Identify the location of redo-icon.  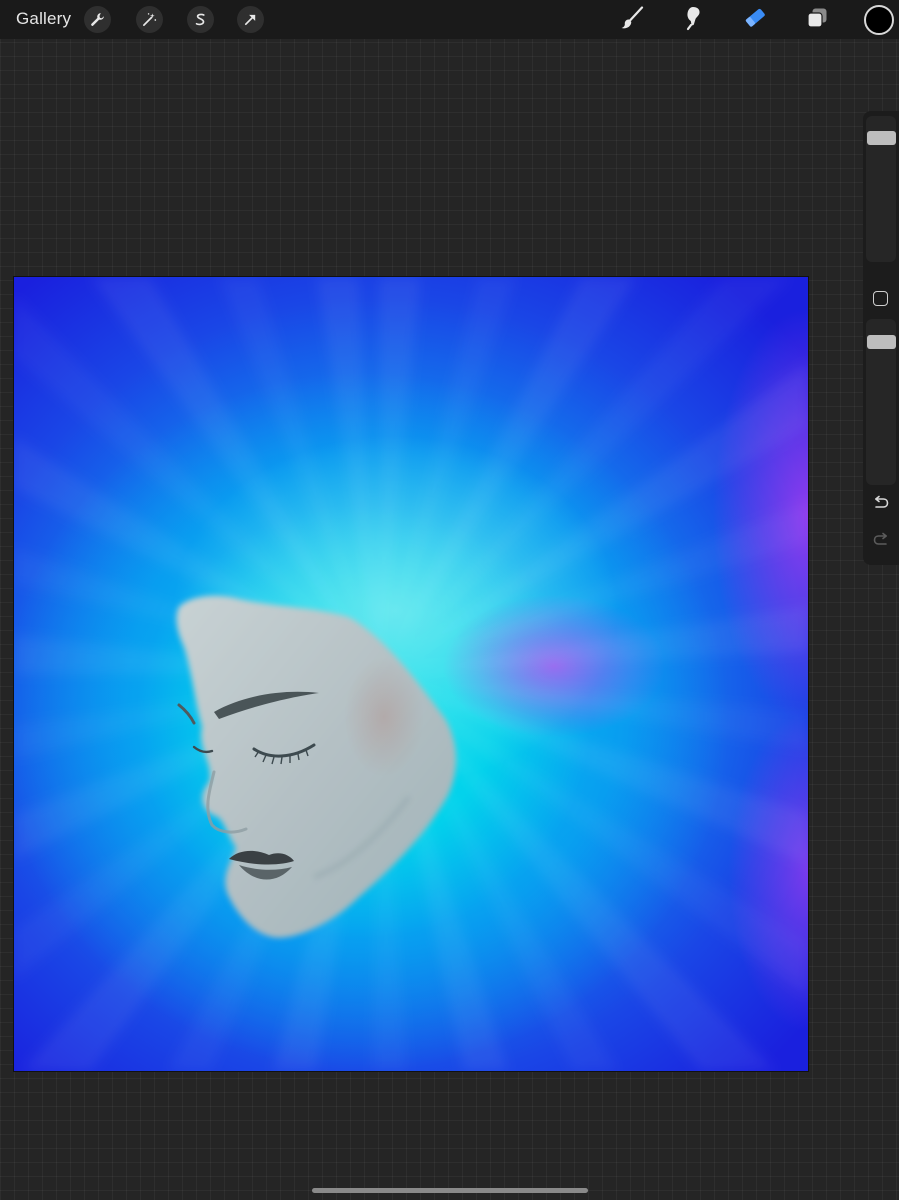
(881, 542).